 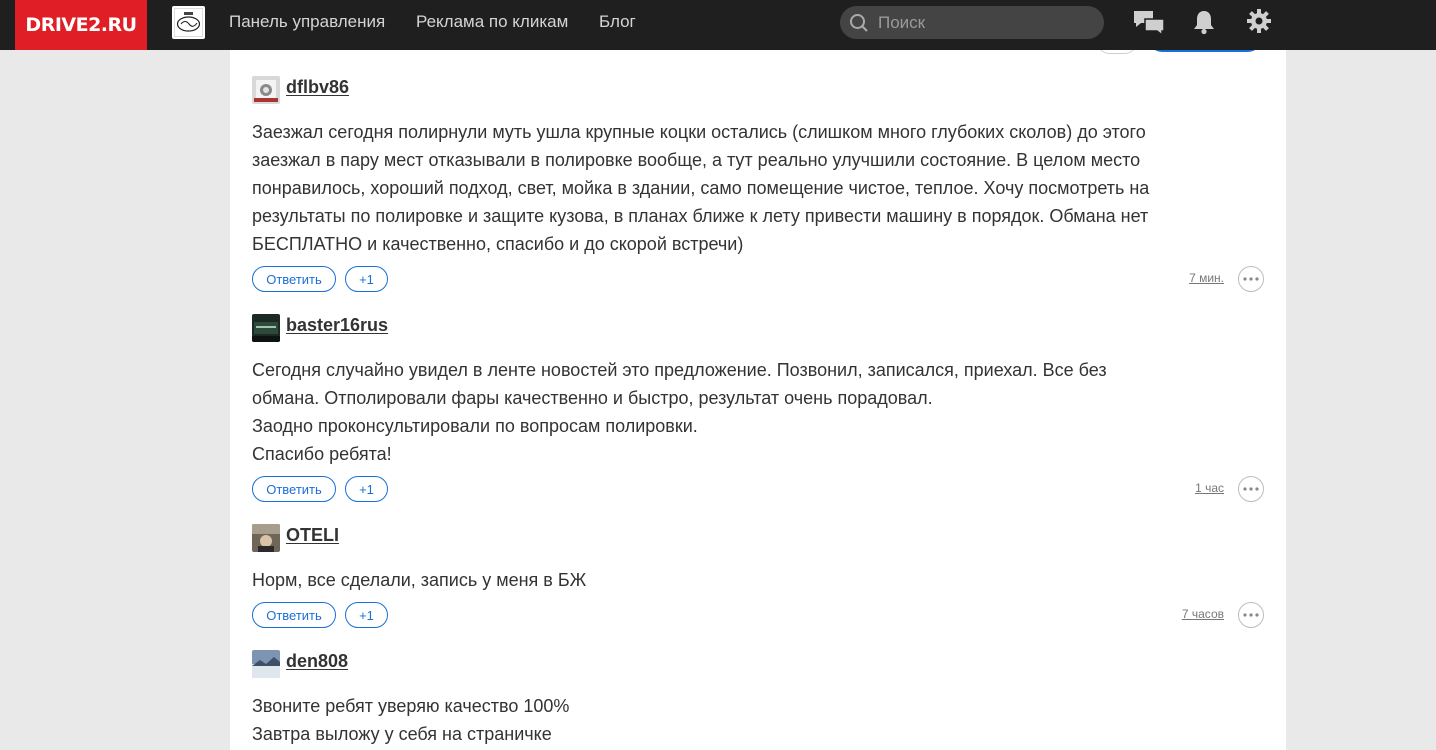 What do you see at coordinates (1209, 488) in the screenshot?
I see `comment-timestamp: 1 час` at bounding box center [1209, 488].